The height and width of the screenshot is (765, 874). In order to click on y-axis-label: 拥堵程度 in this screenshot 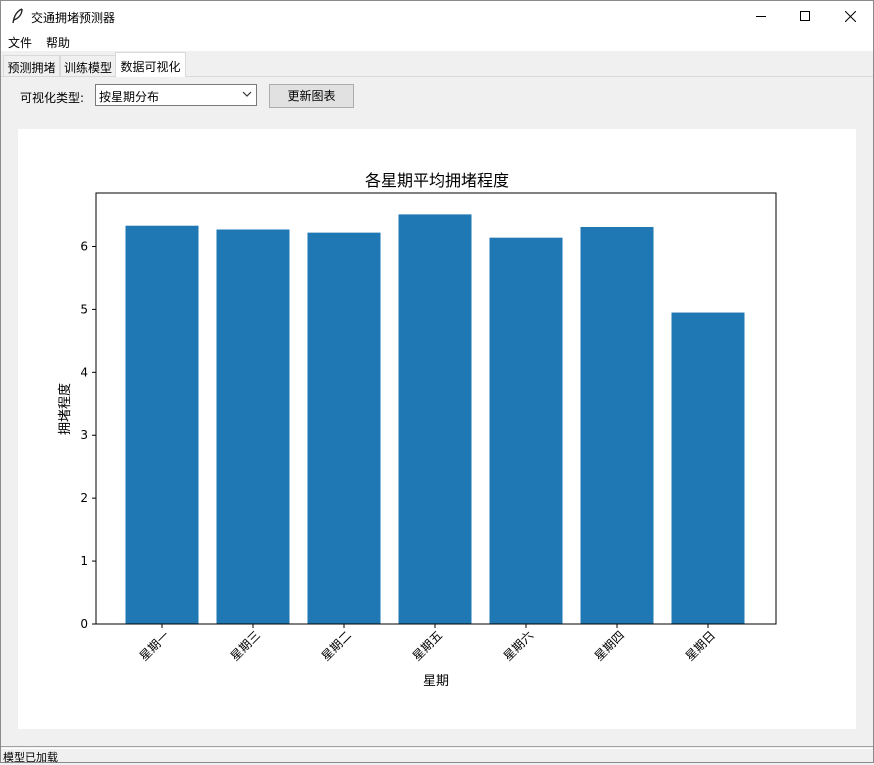, I will do `click(65, 409)`.